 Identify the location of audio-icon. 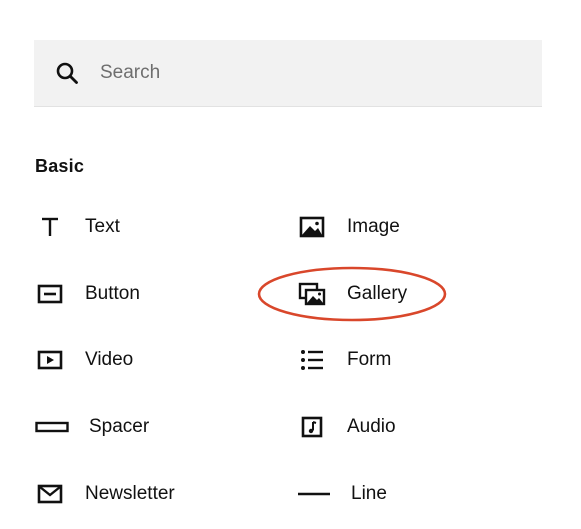
(312, 427).